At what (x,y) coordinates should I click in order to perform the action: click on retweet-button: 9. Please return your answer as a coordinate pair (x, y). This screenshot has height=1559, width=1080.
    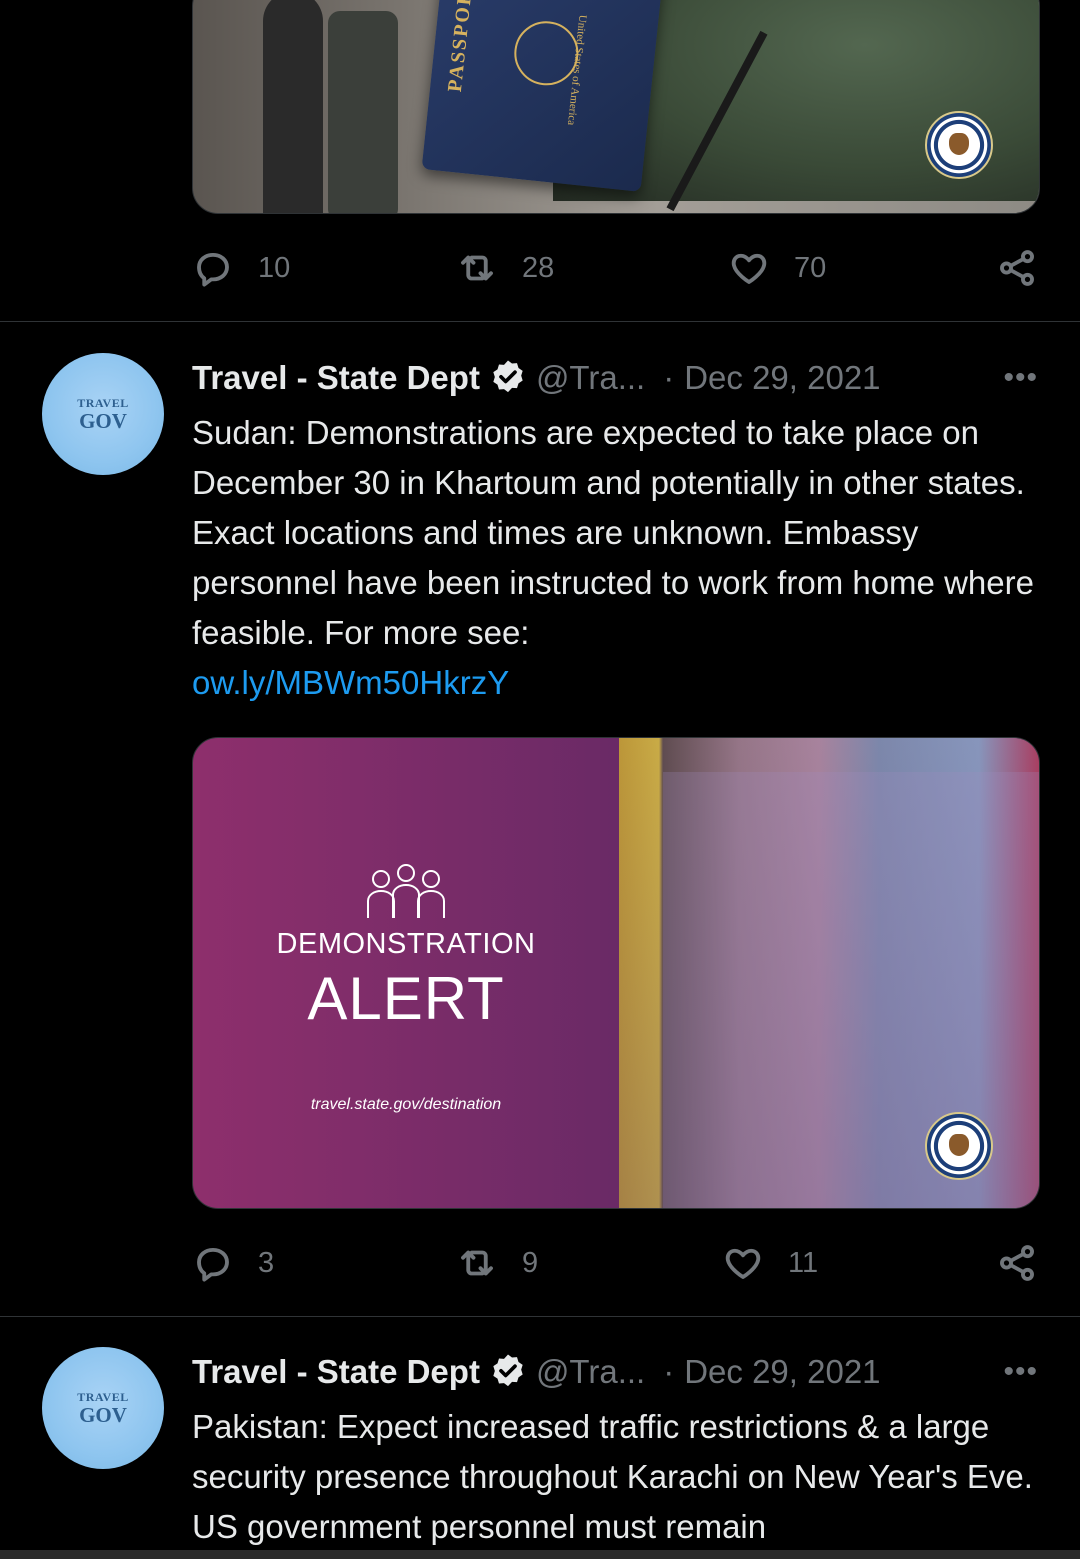
    Looking at the image, I should click on (497, 1263).